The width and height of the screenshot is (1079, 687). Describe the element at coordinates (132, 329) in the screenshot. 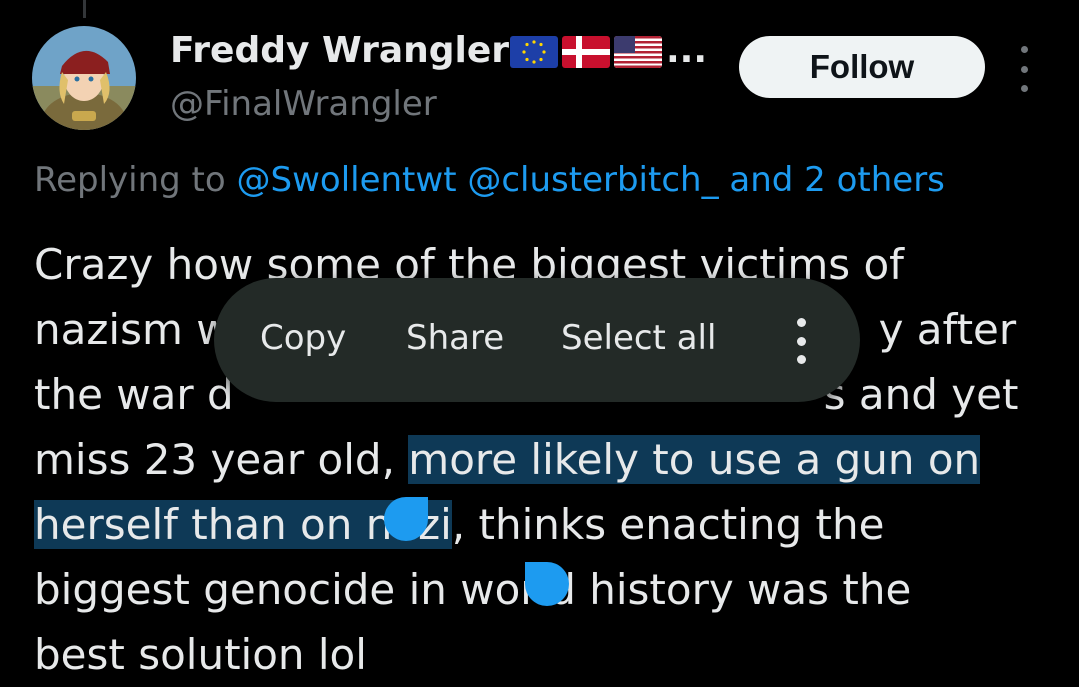

I see `tweet-line-fragment: nazism w` at that location.